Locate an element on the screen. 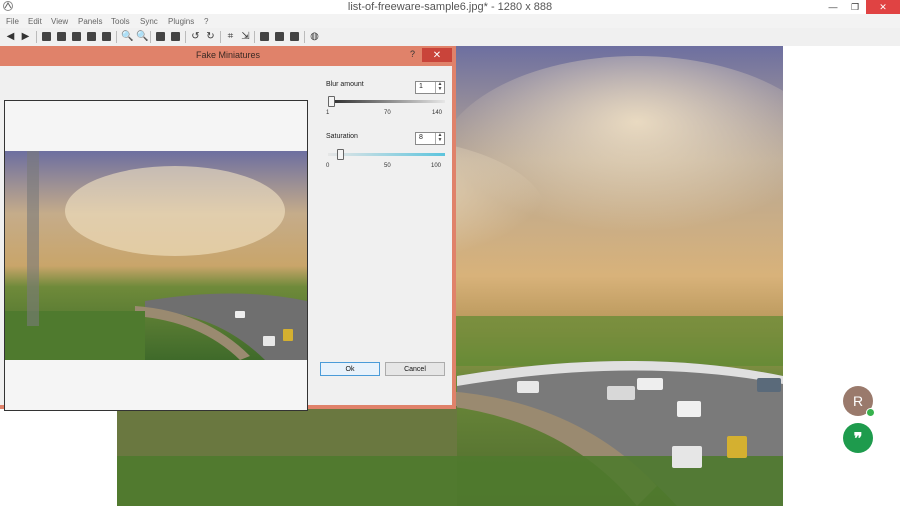 Image resolution: width=900 pixels, height=506 pixels. menu-view: View is located at coordinates (59, 21).